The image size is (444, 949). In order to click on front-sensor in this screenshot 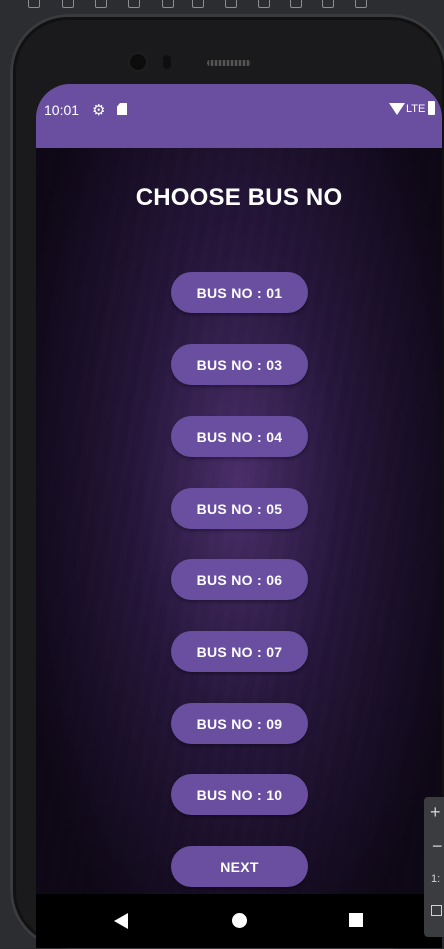, I will do `click(167, 62)`.